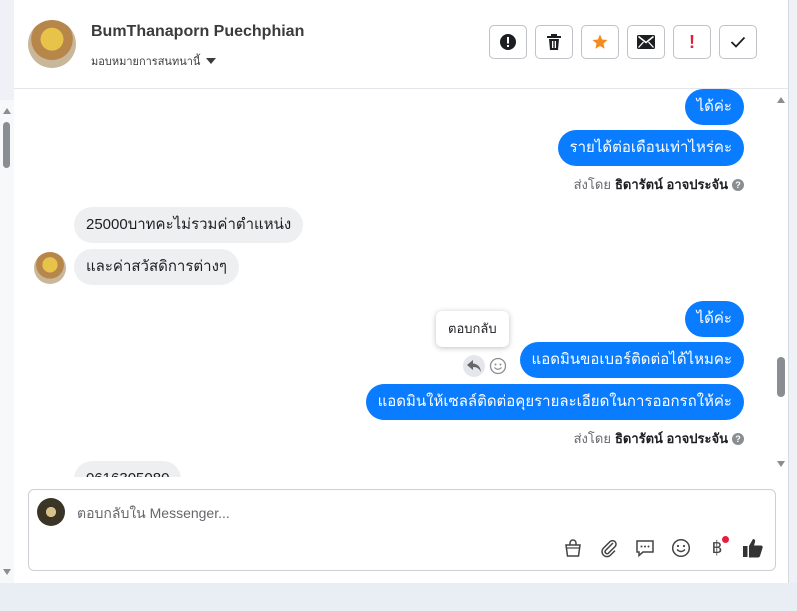 Image resolution: width=797 pixels, height=611 pixels. What do you see at coordinates (402, 530) in the screenshot?
I see `reply-composer: ฿` at bounding box center [402, 530].